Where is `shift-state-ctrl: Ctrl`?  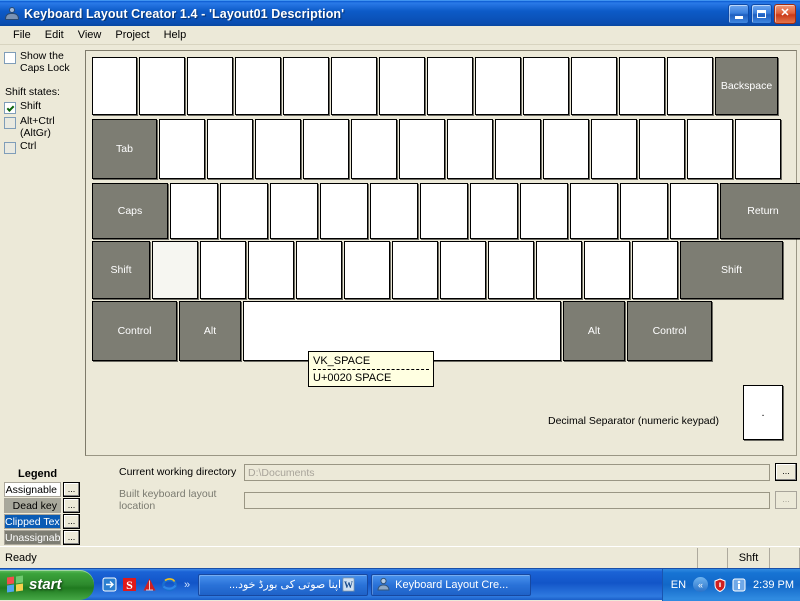
shift-state-ctrl: Ctrl is located at coordinates (42, 147).